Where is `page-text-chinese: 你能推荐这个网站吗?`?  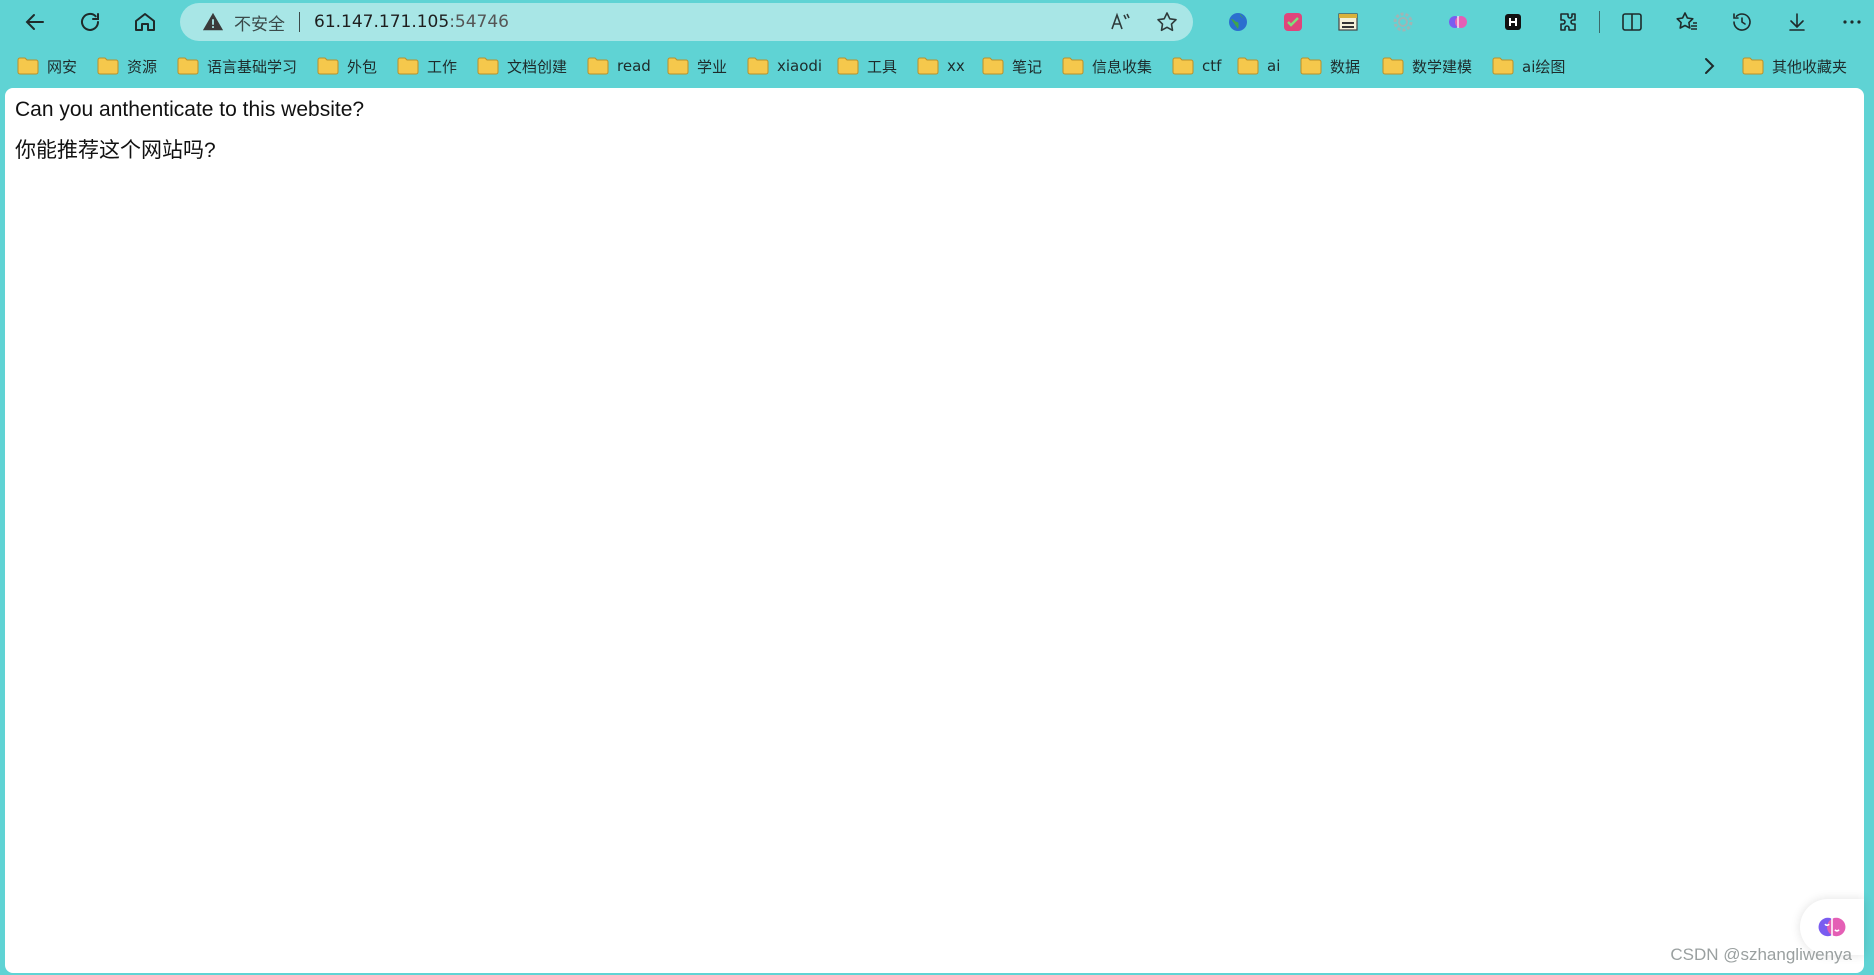 page-text-chinese: 你能推荐这个网站吗? is located at coordinates (115, 150).